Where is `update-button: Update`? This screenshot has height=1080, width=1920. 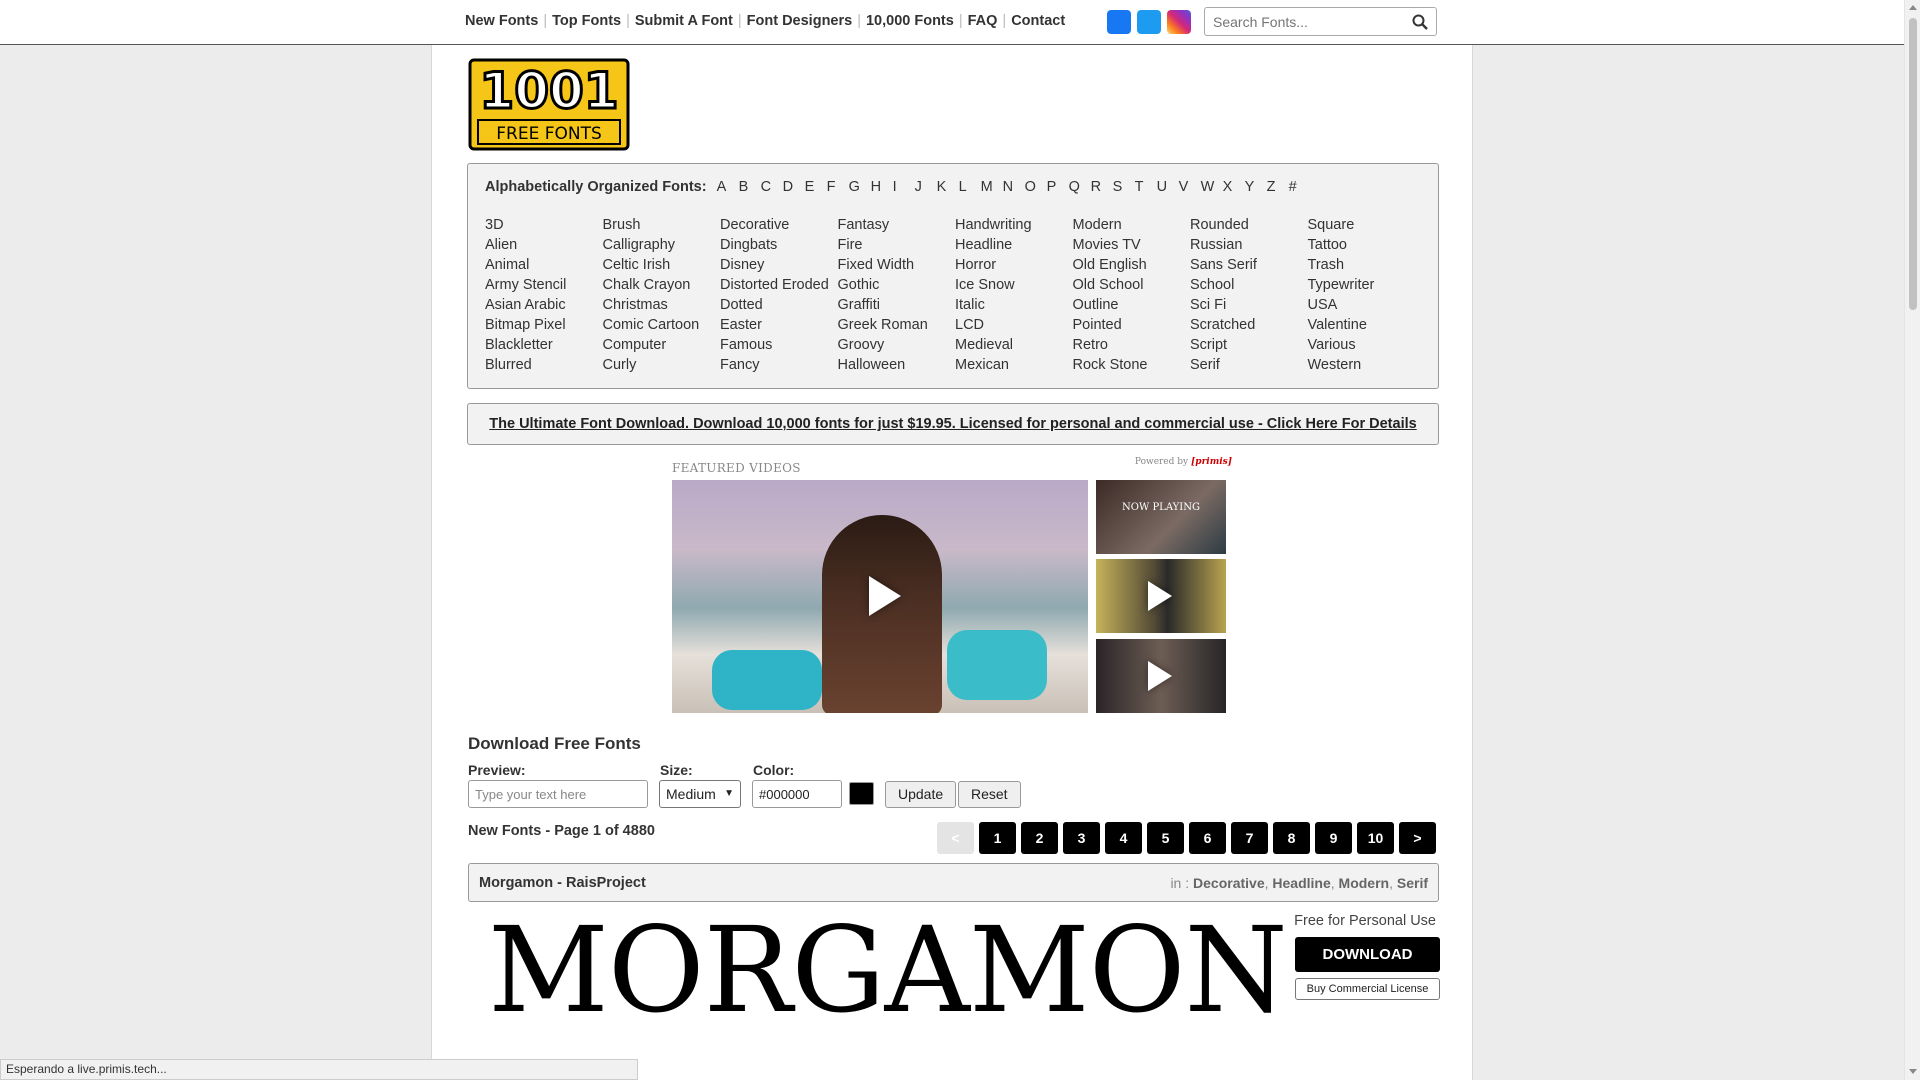 update-button: Update is located at coordinates (921, 794).